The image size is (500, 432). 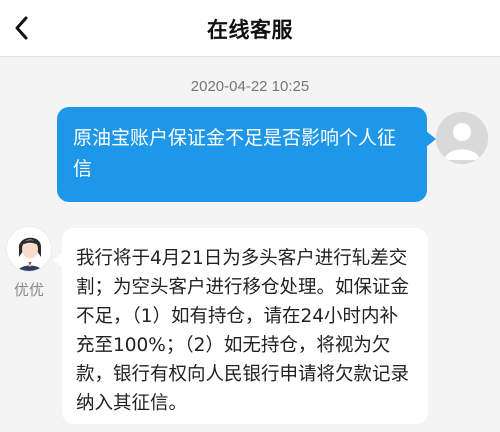 What do you see at coordinates (250, 86) in the screenshot?
I see `message-timestamp: 2020-04-22 10:25` at bounding box center [250, 86].